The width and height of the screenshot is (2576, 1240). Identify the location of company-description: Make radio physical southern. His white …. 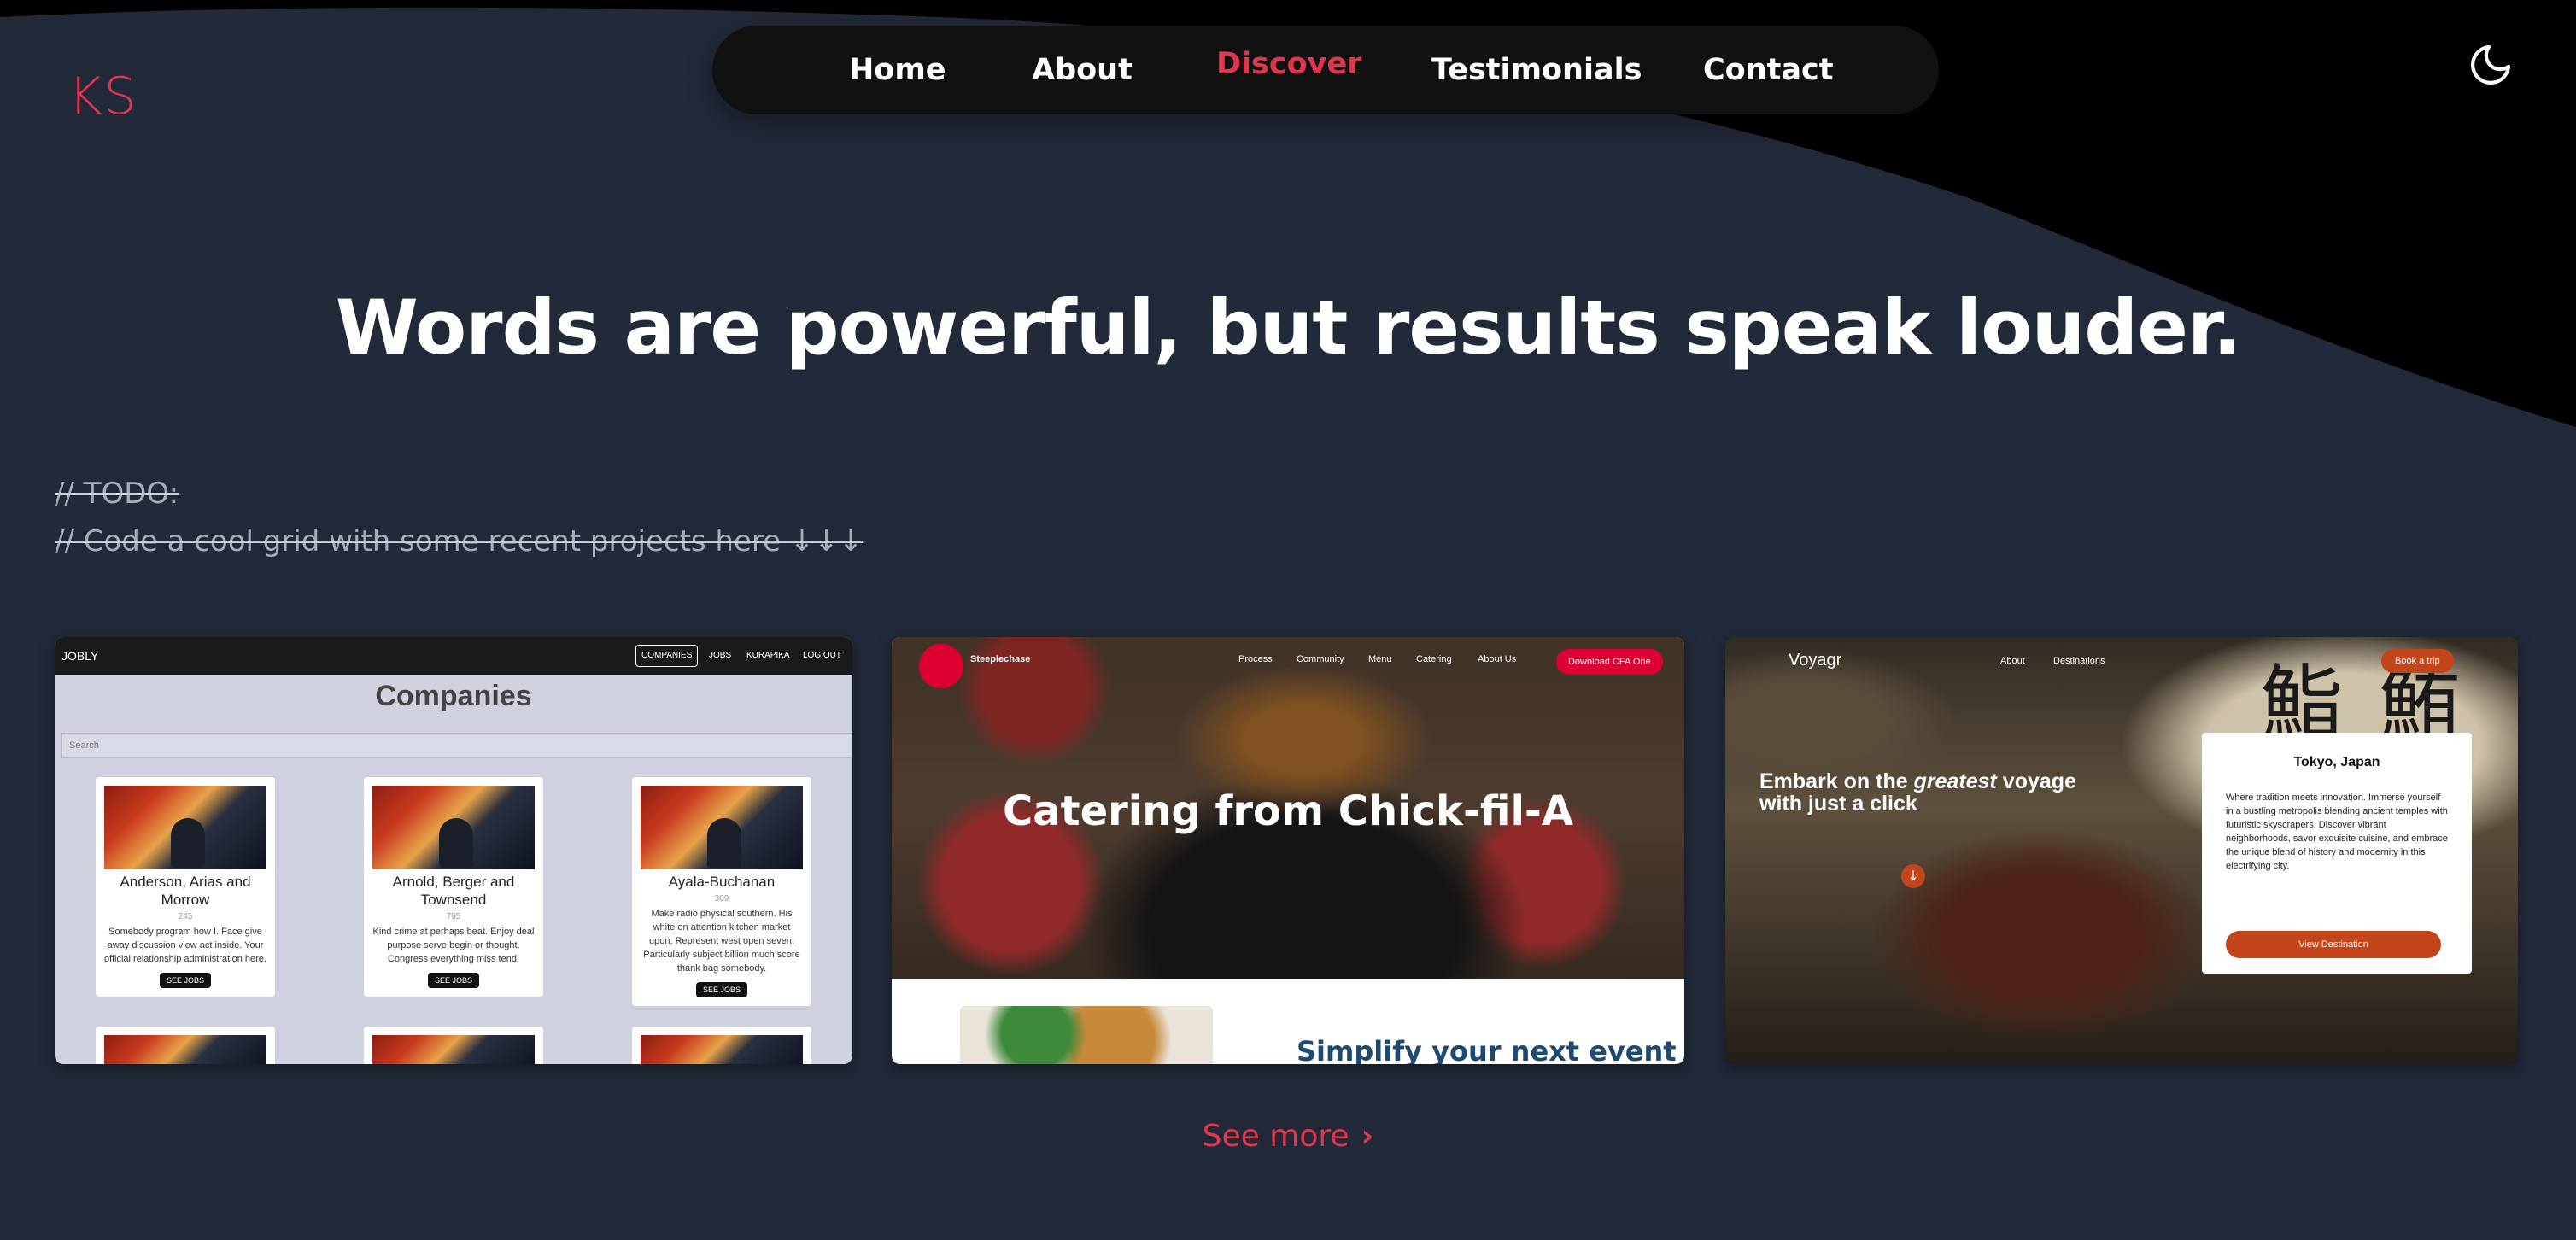
(721, 941).